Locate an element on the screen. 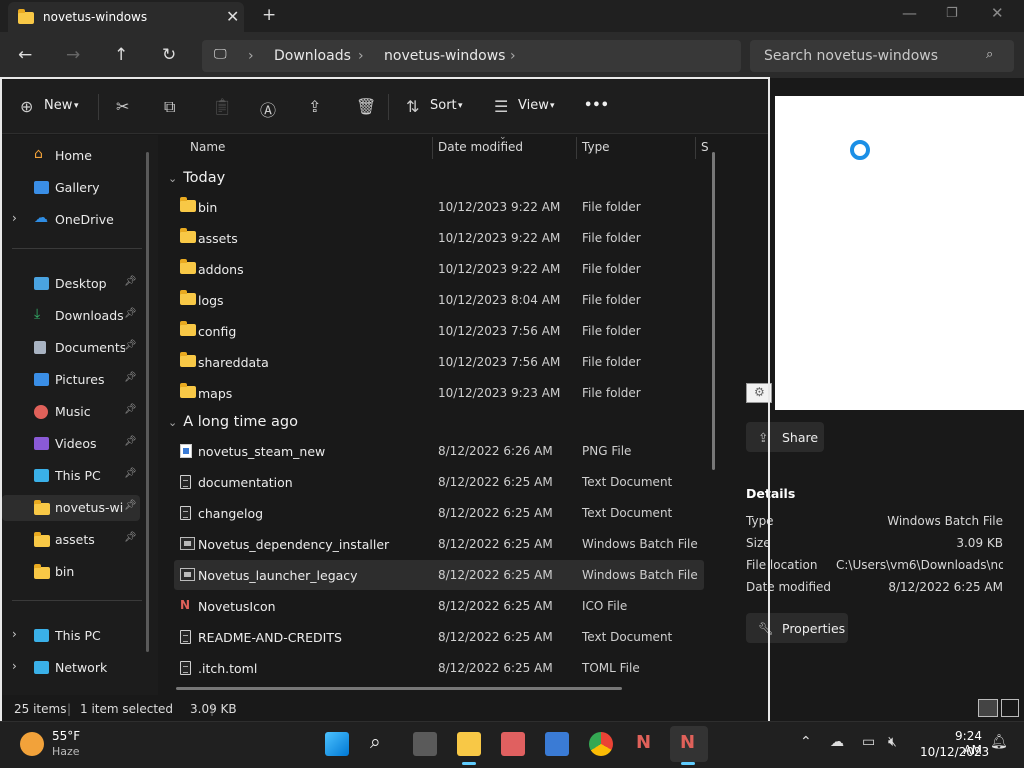  list-item: bin 10/12/2023 9:22 AM File folder is located at coordinates (439, 207).